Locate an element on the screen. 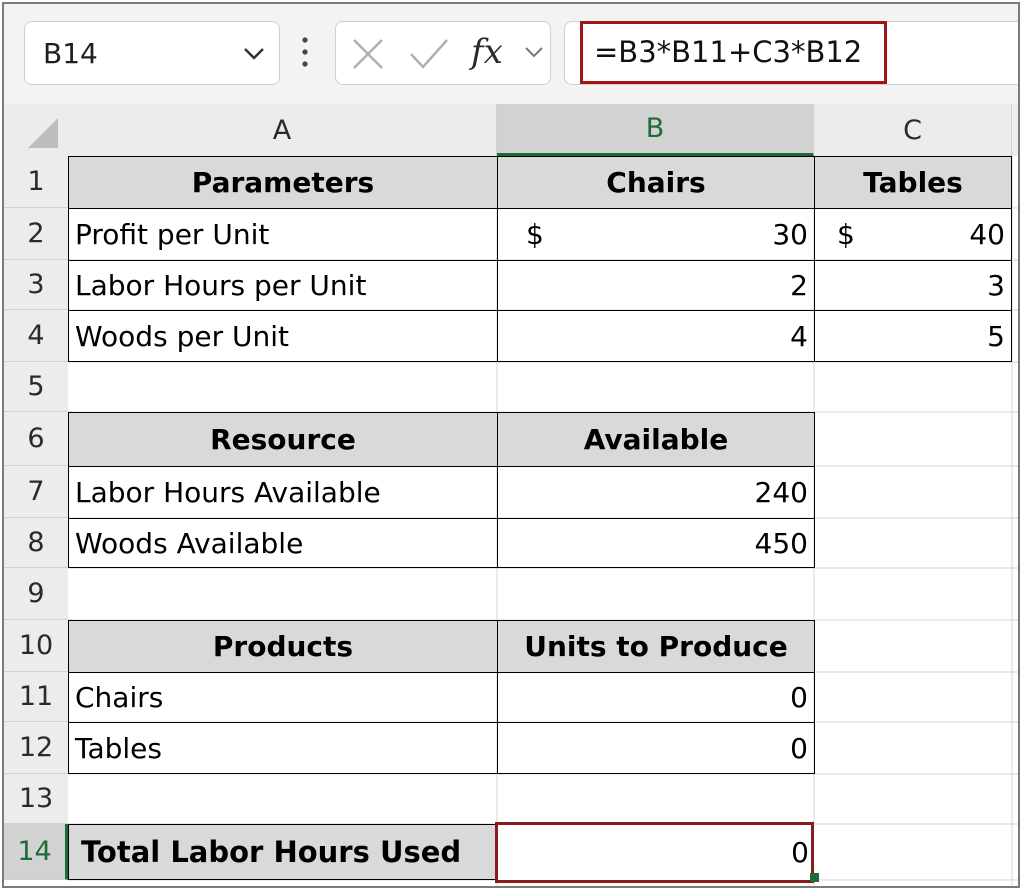 The width and height of the screenshot is (1024, 892). column-header-d is located at coordinates (1015, 130).